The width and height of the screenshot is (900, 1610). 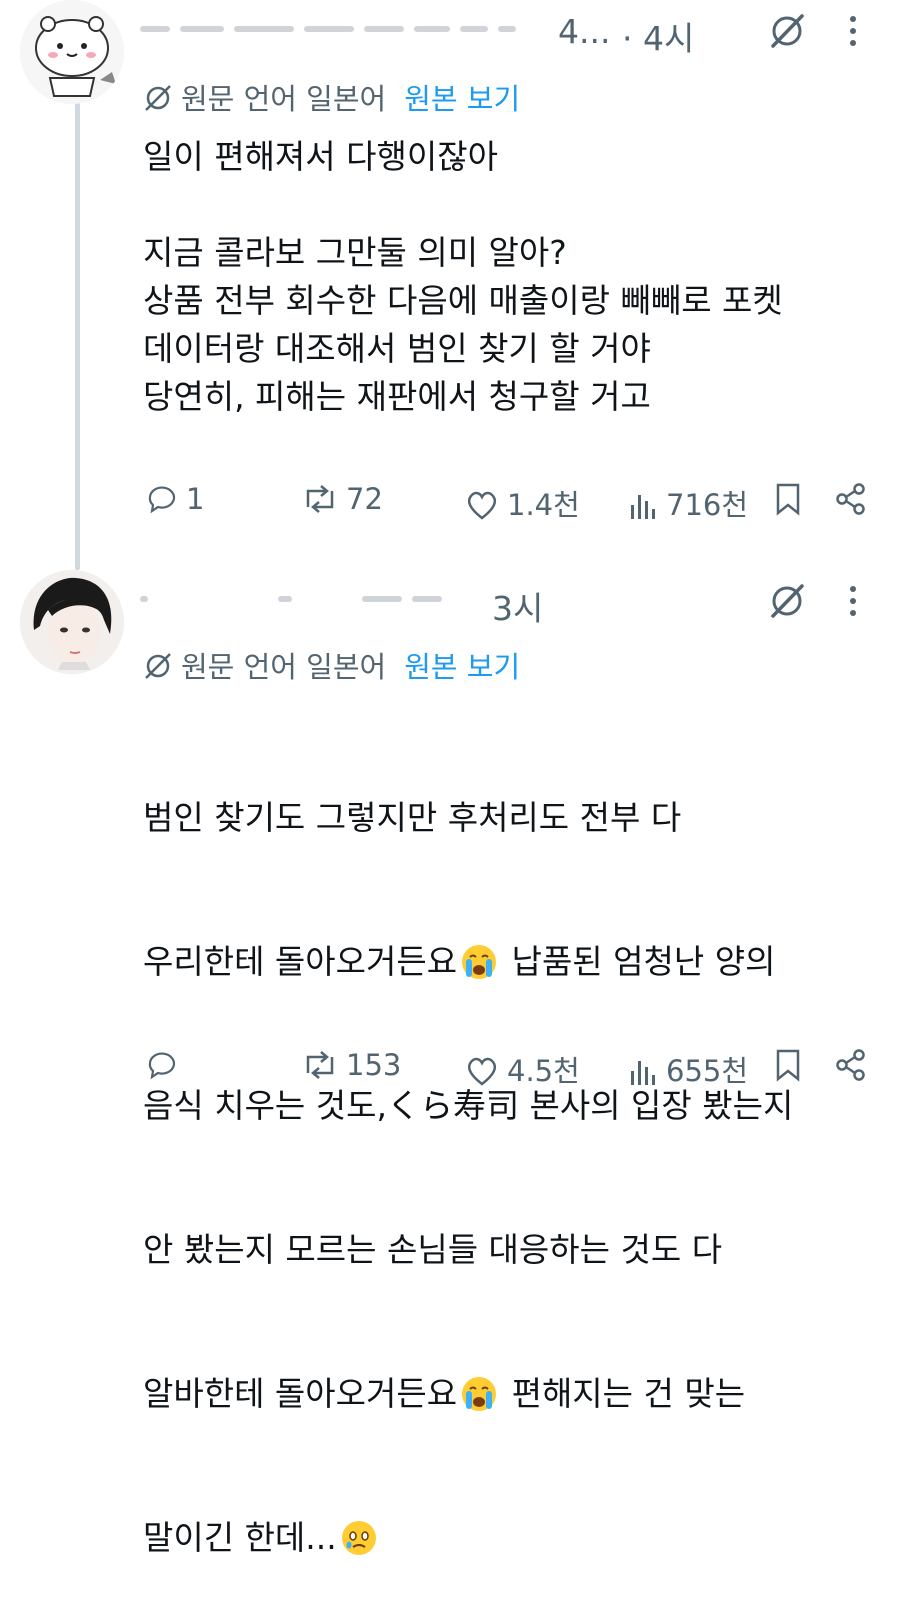 I want to click on reply-header: 3시, so click(x=510, y=605).